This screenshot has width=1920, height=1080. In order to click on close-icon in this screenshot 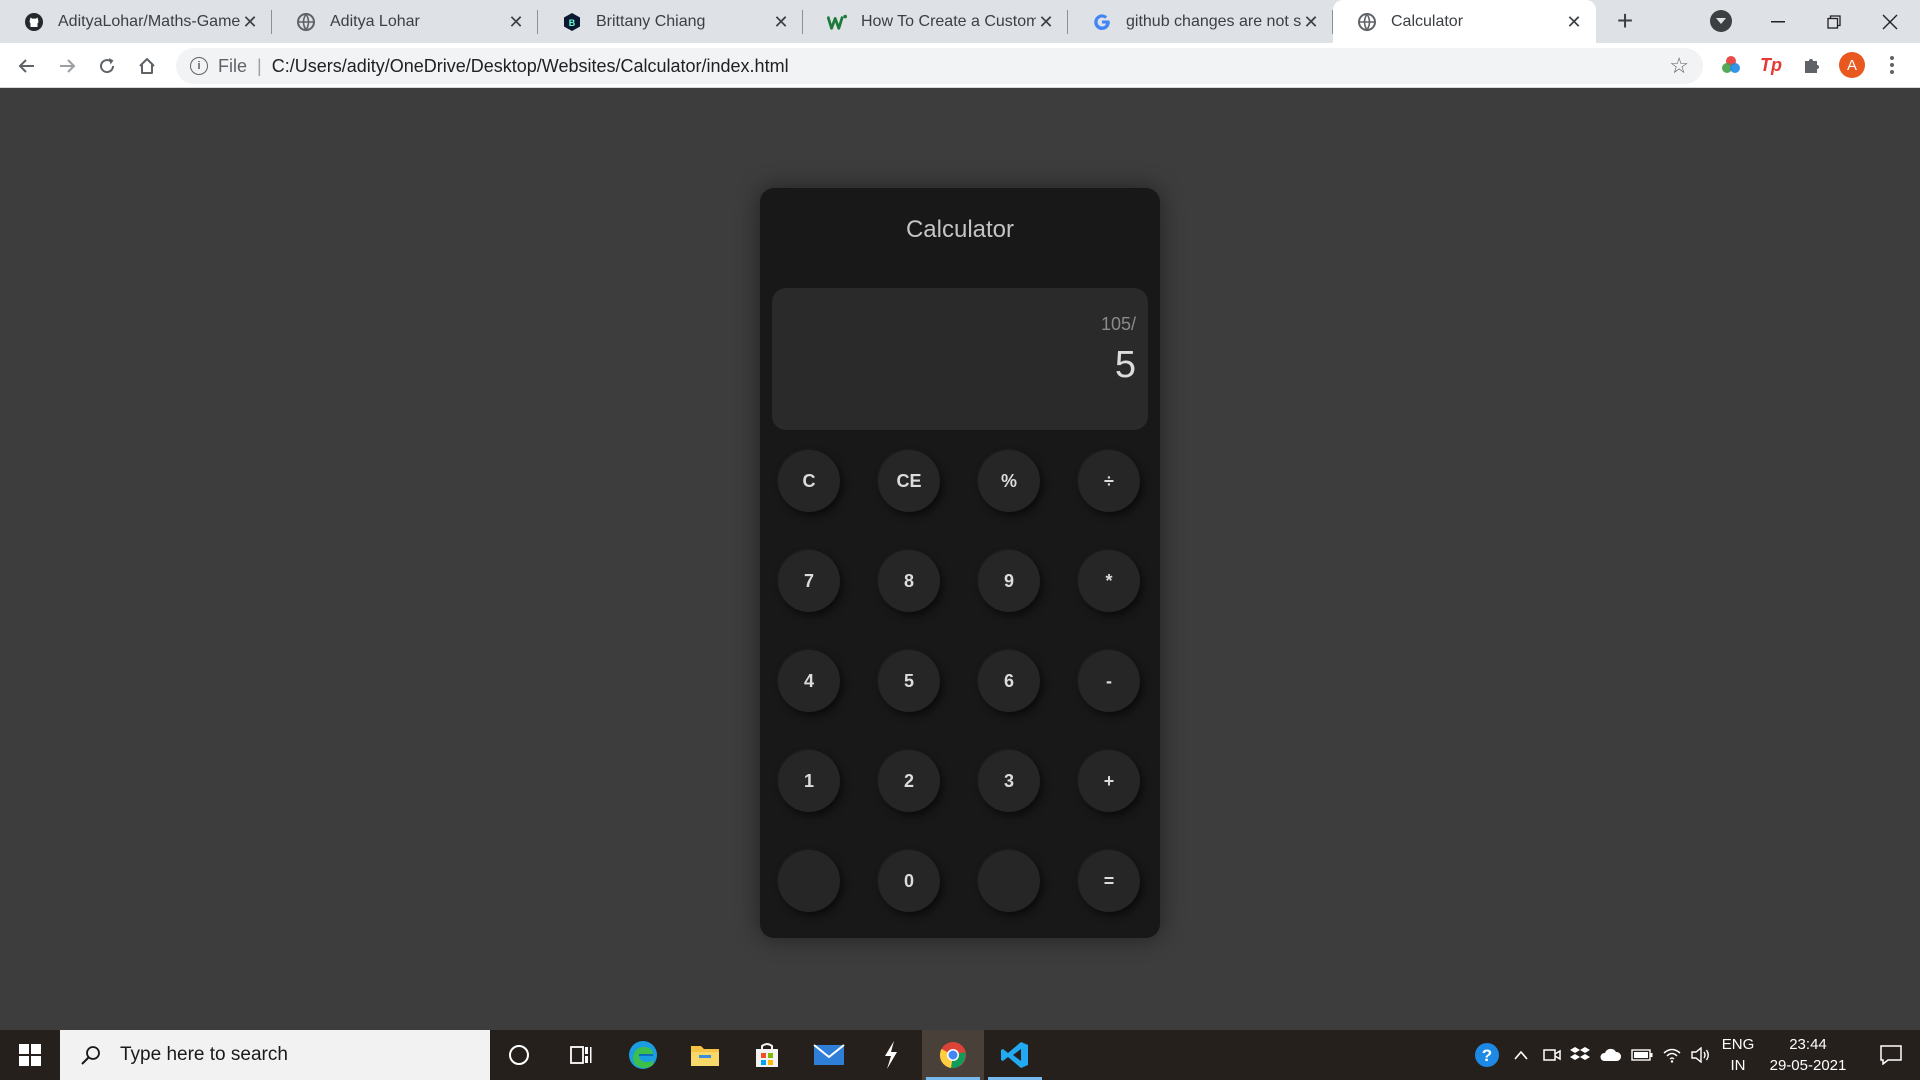, I will do `click(1890, 21)`.